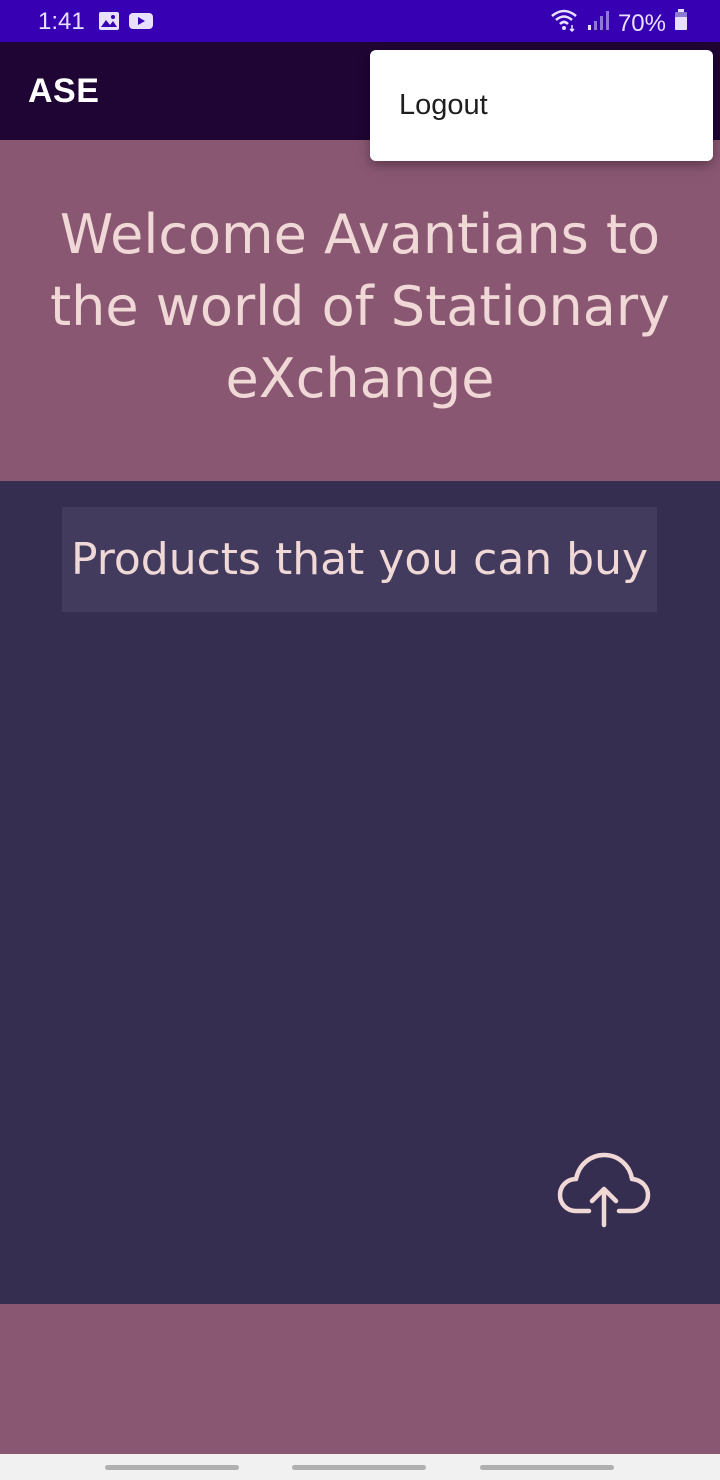 The width and height of the screenshot is (720, 1480). What do you see at coordinates (61, 21) in the screenshot?
I see `status-time: 1:41` at bounding box center [61, 21].